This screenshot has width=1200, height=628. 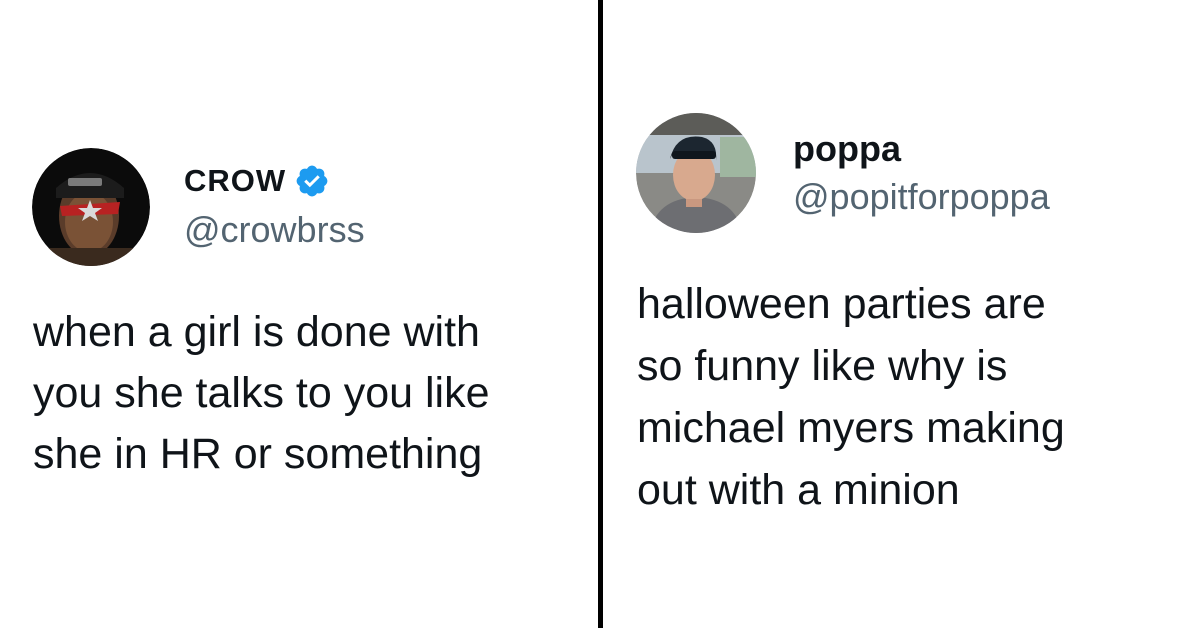 What do you see at coordinates (921, 173) in the screenshot?
I see `tweet-names: poppa @popitforpoppa` at bounding box center [921, 173].